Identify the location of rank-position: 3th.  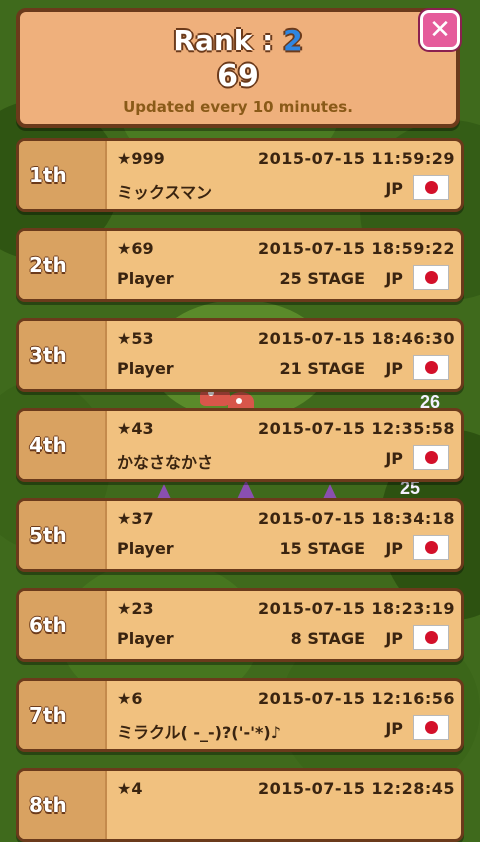
(63, 355).